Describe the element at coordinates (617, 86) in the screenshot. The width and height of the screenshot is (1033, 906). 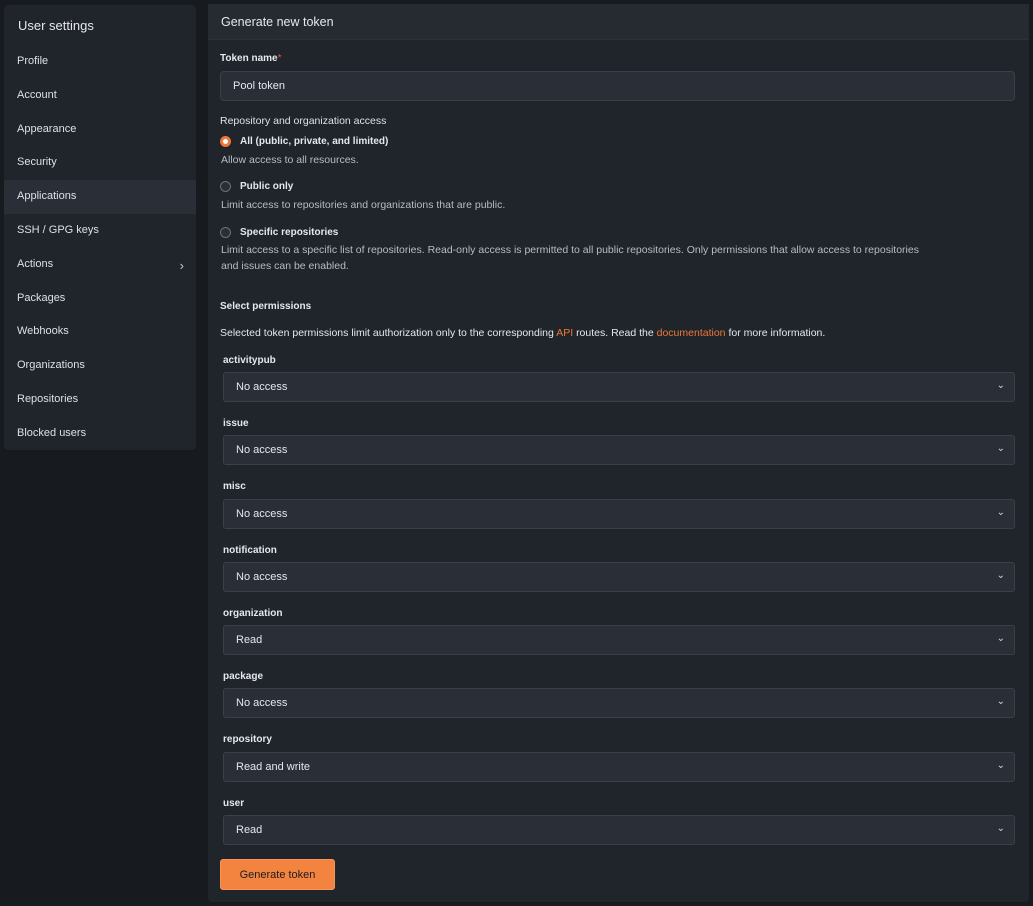
I see `token-name-input: Pool token` at that location.